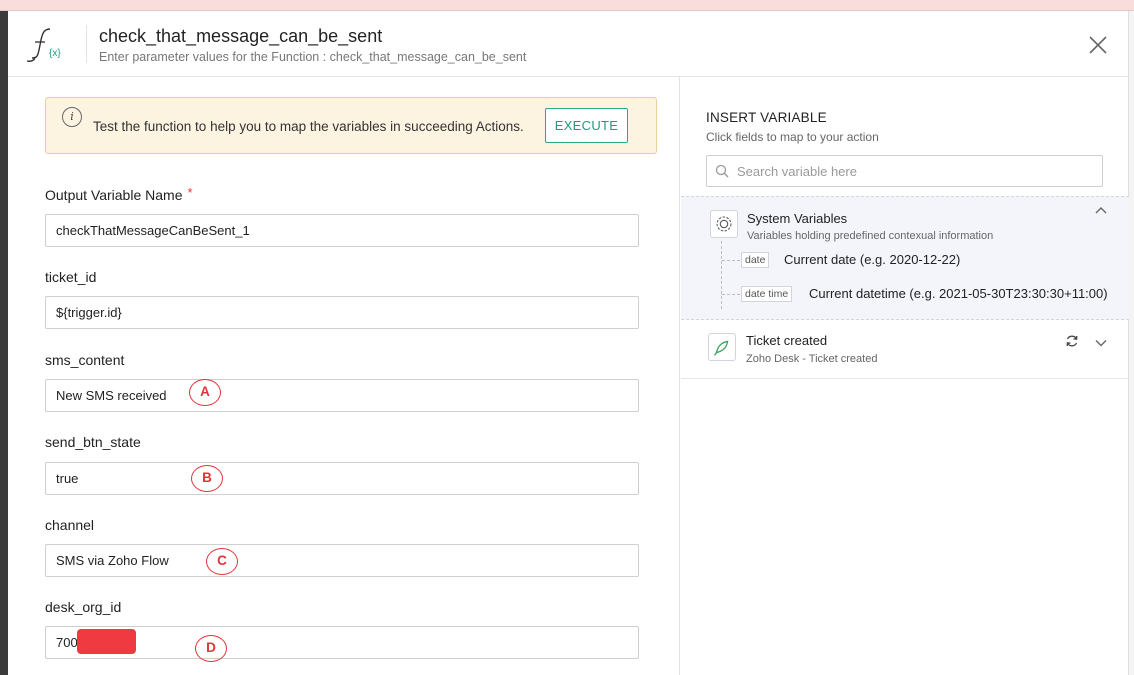 Image resolution: width=1134 pixels, height=675 pixels. I want to click on send-btn-state-field: true, so click(342, 478).